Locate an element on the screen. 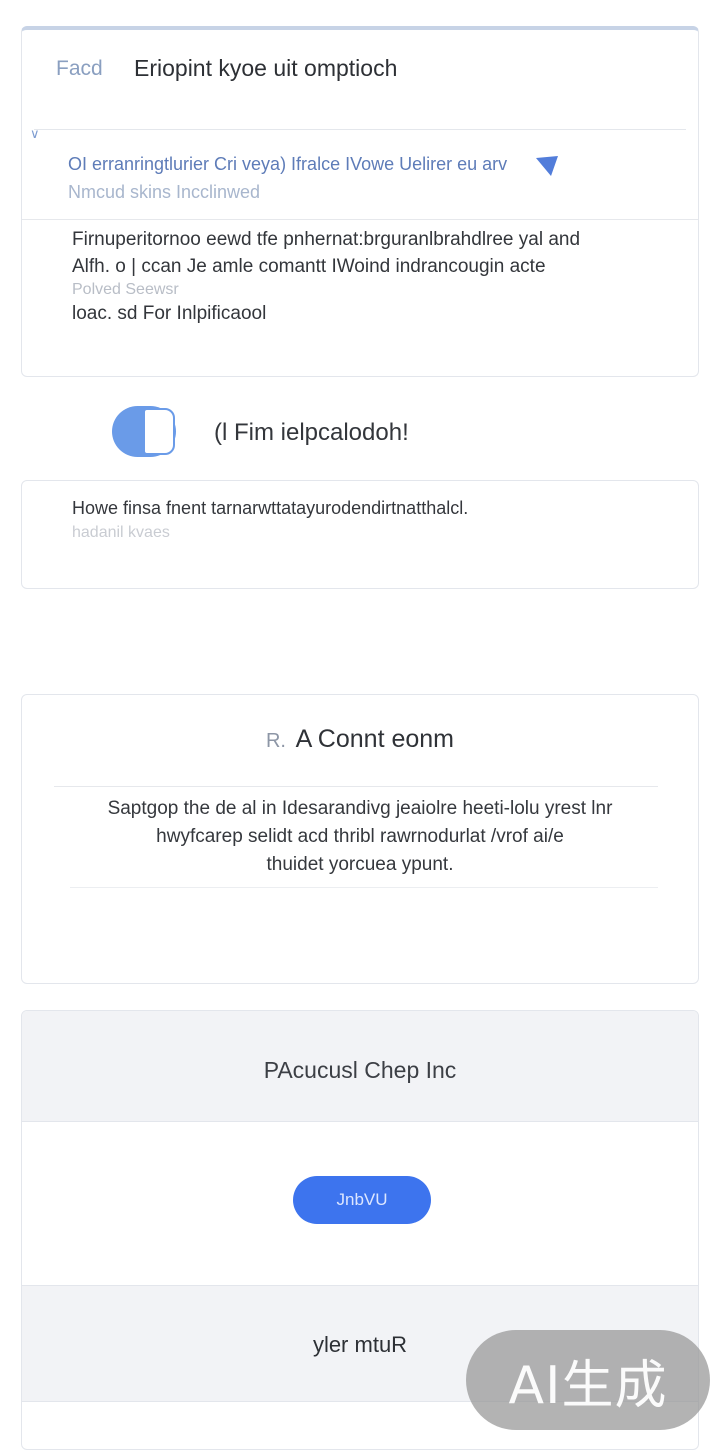 The image size is (720, 1450). body-line: loac. sd For Inlpificaool is located at coordinates (169, 313).